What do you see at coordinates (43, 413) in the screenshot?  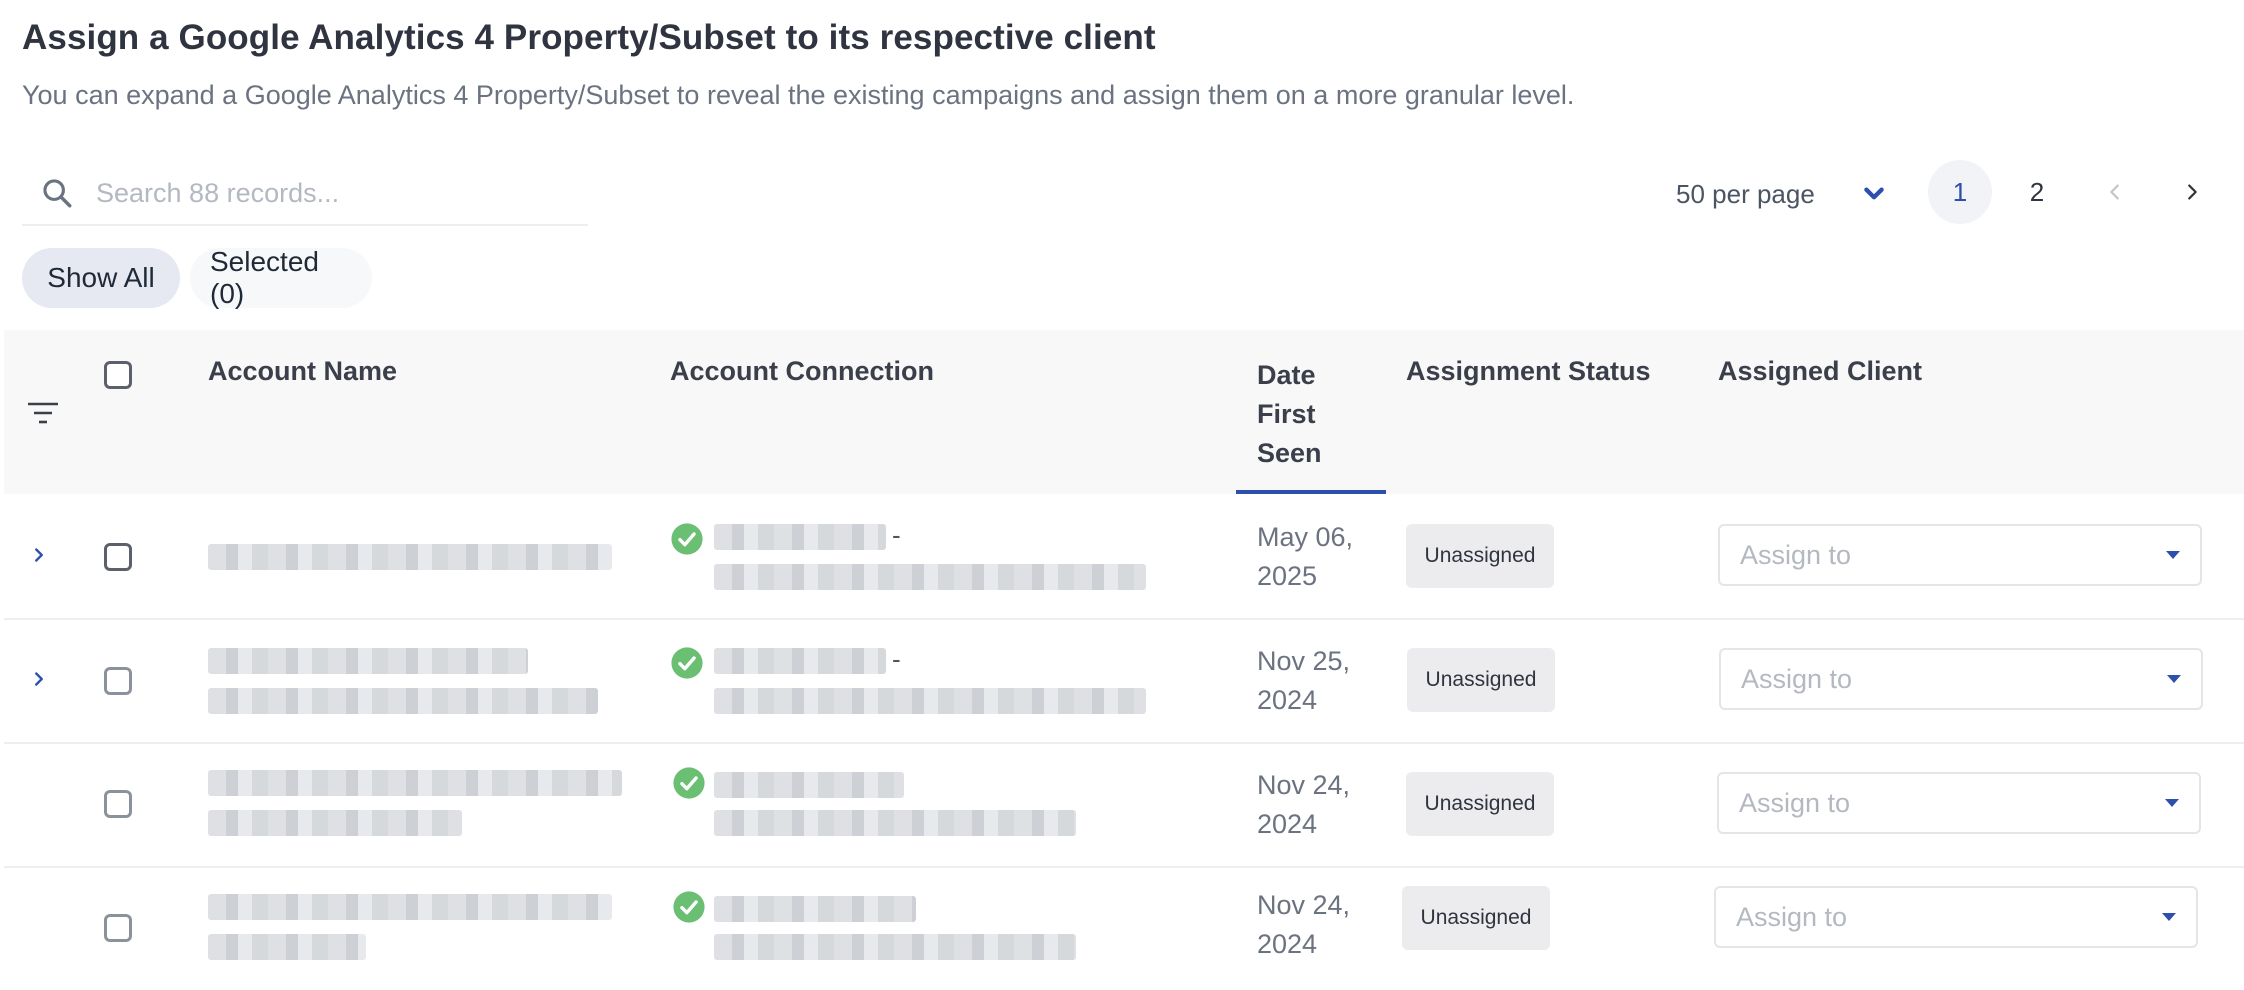 I see `filter-icon` at bounding box center [43, 413].